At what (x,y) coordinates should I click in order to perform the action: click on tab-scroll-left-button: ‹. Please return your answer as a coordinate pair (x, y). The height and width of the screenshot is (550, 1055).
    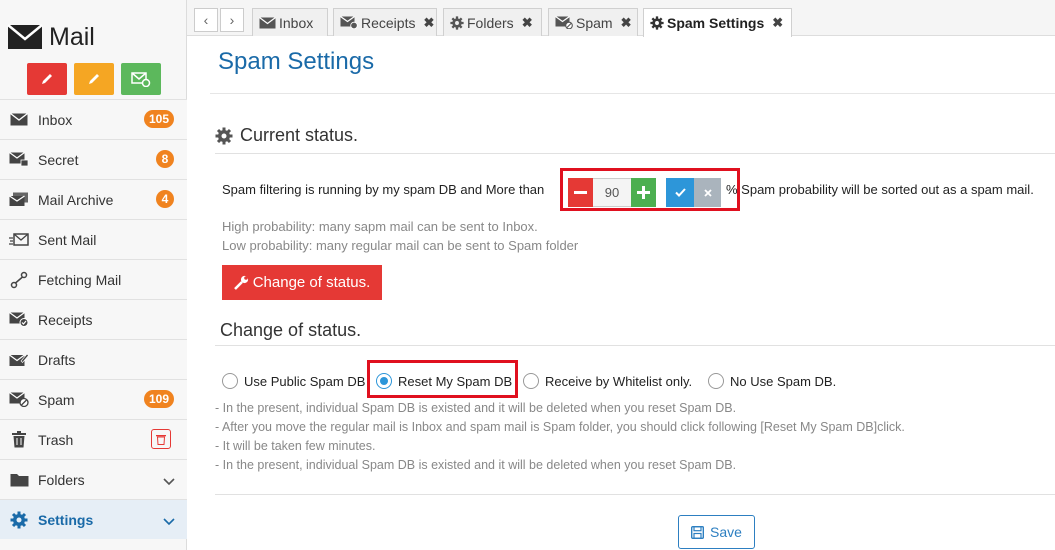
    Looking at the image, I should click on (206, 20).